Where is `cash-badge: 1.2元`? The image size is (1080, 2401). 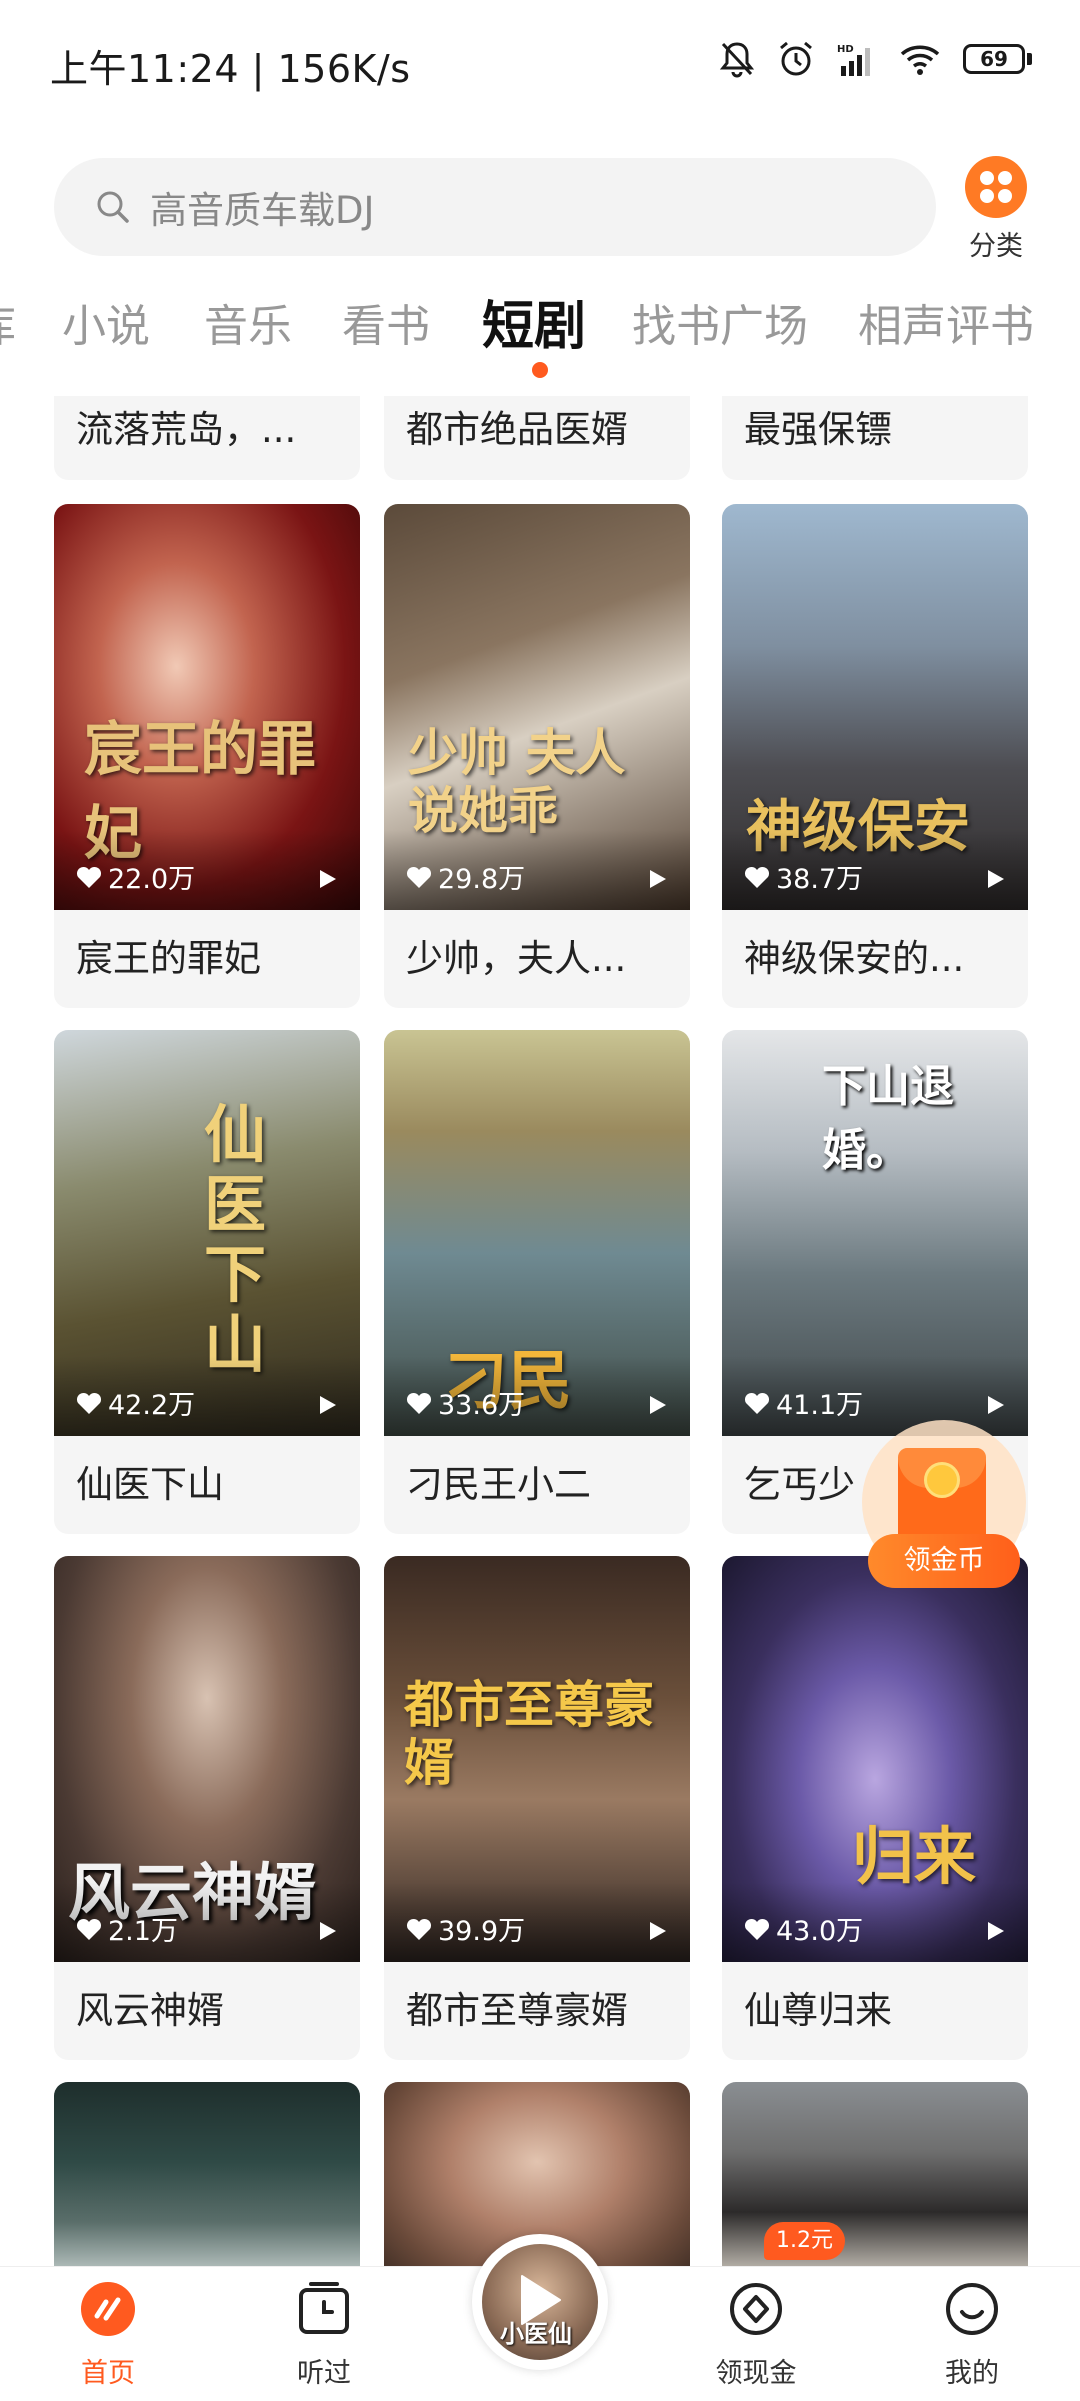 cash-badge: 1.2元 is located at coordinates (804, 2241).